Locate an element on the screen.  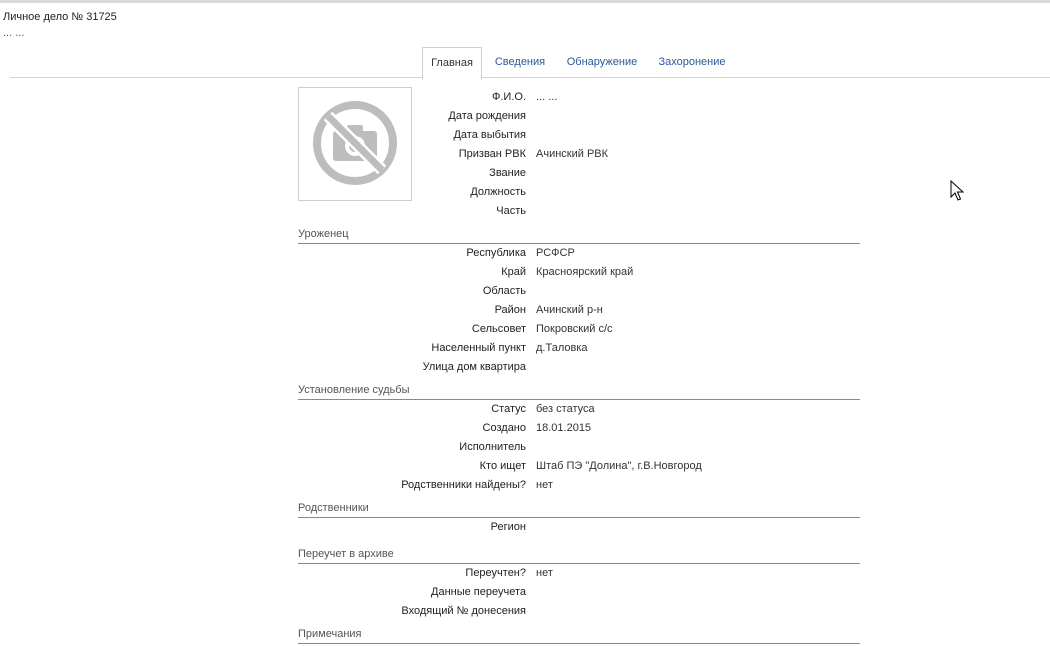
field-region: Регион is located at coordinates (525, 527).